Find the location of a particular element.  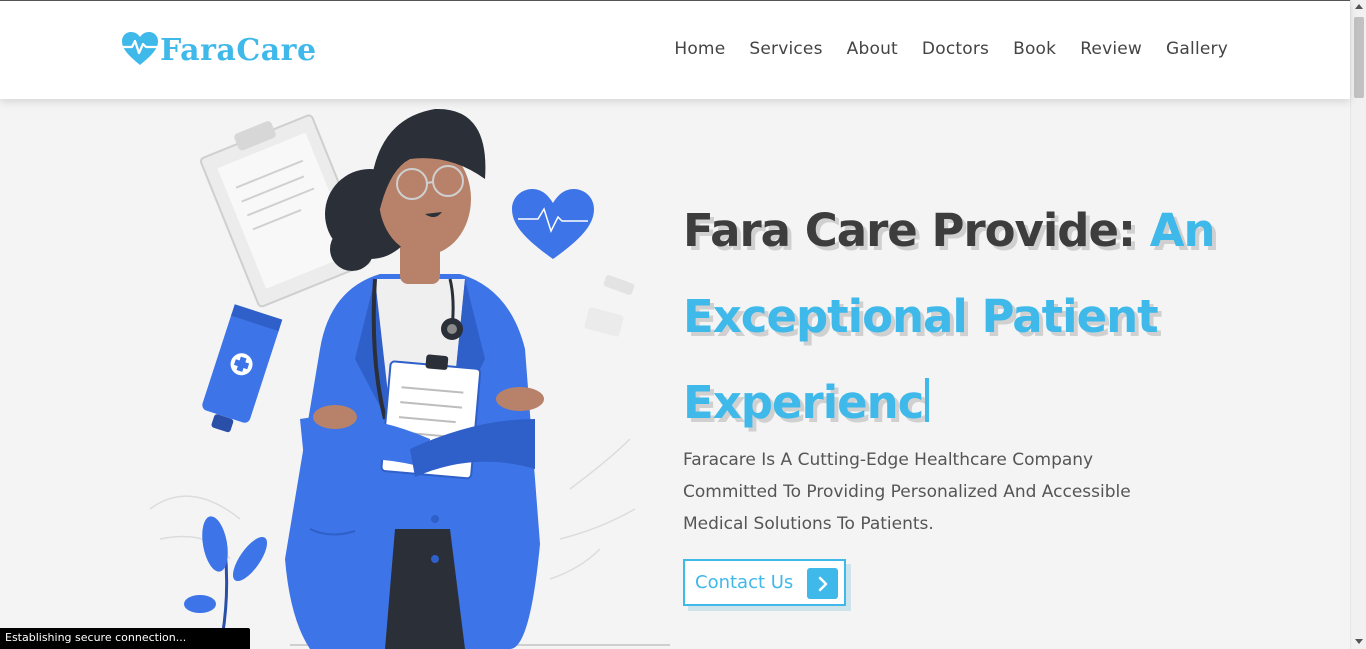

nav-review: Review is located at coordinates (1111, 49).